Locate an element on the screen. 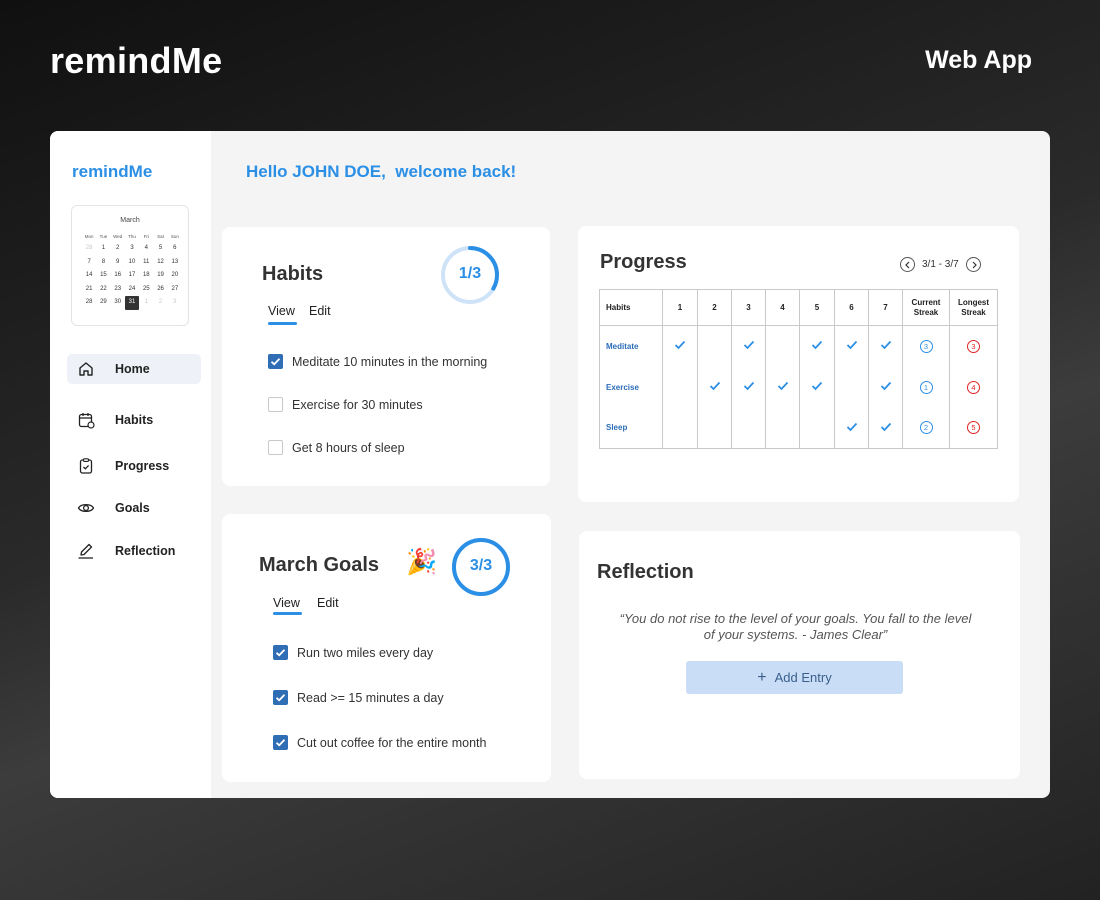 The width and height of the screenshot is (1100, 900). sidebar-item-goals: Goals is located at coordinates (134, 508).